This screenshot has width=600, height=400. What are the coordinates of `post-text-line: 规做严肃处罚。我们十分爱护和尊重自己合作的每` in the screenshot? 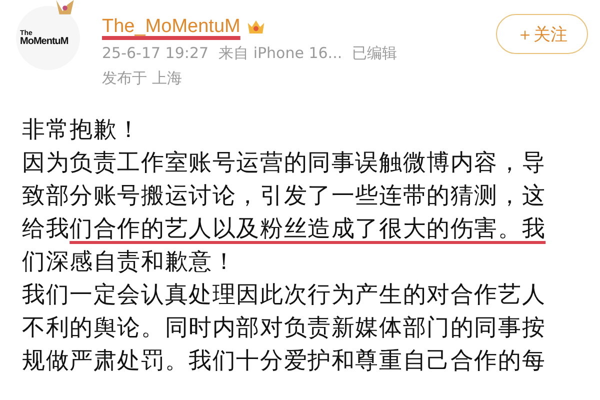 It's located at (284, 361).